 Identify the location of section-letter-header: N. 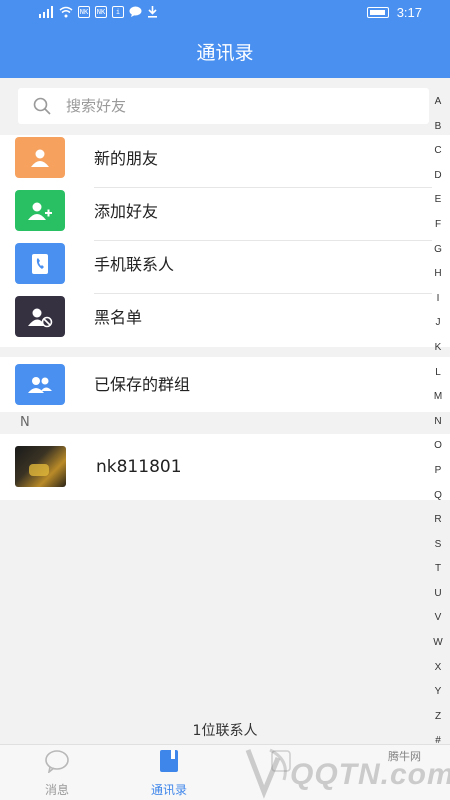
(225, 423).